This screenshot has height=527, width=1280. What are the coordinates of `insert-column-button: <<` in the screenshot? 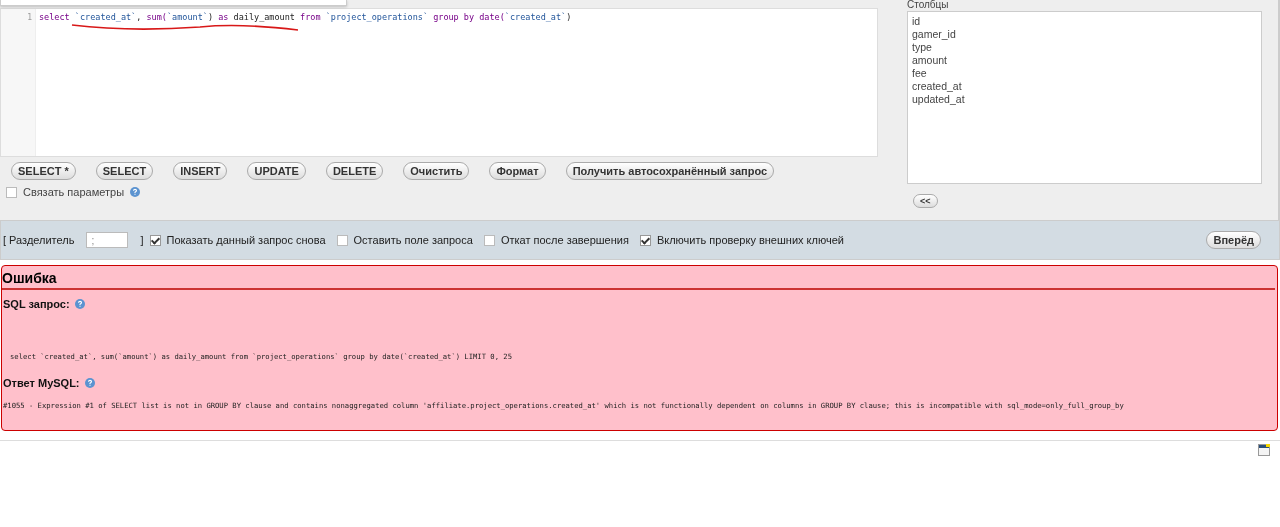 It's located at (925, 201).